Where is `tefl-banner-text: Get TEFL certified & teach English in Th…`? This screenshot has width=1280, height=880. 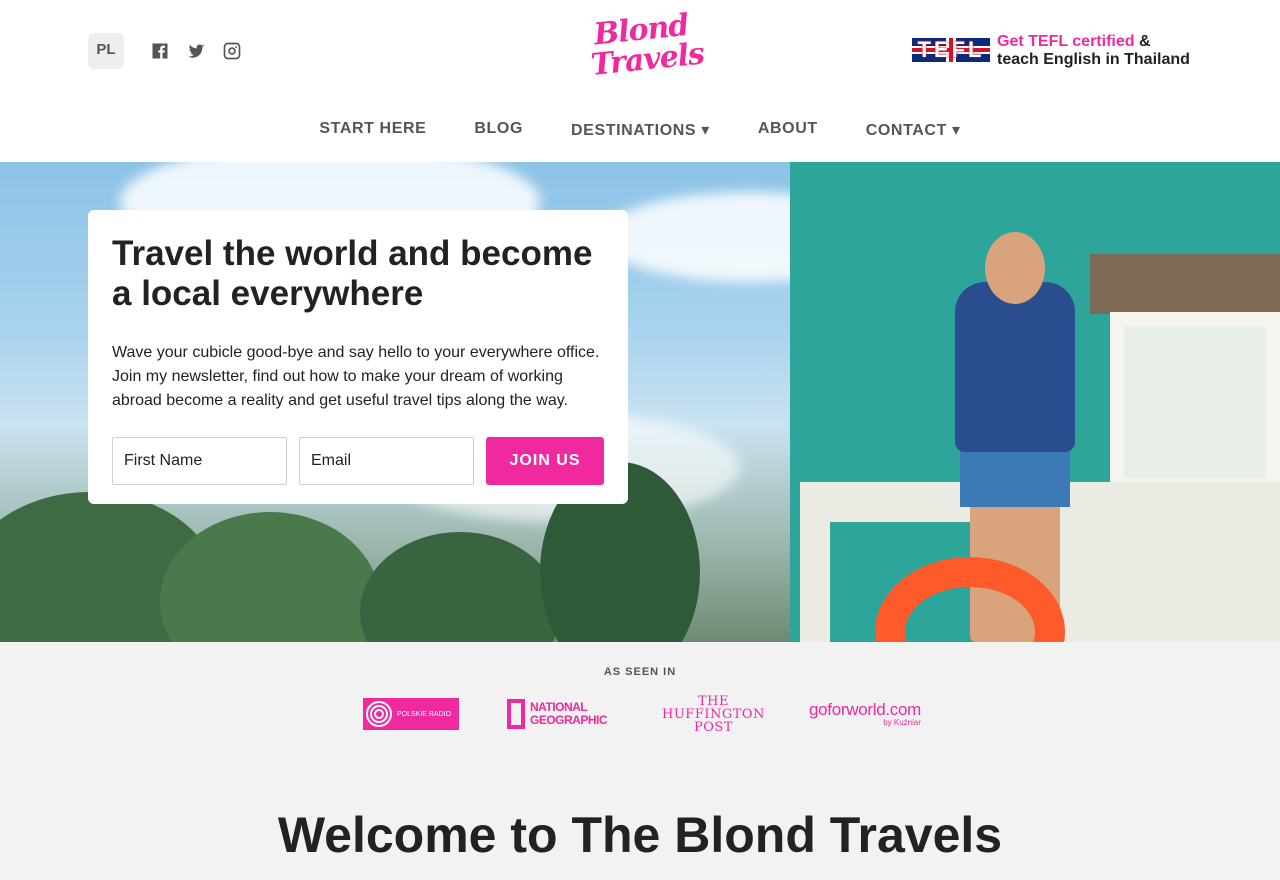
tefl-banner-text: Get TEFL certified & teach English in Th… is located at coordinates (1093, 51).